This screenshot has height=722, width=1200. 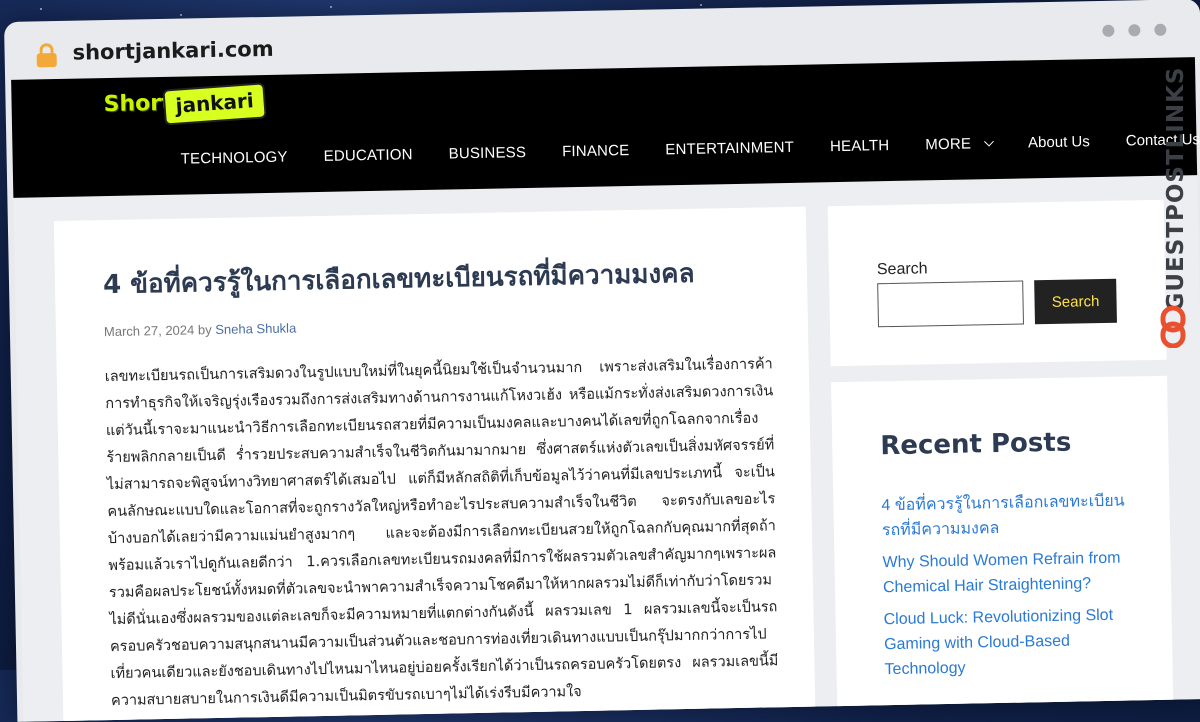 I want to click on article-by: by, so click(x=204, y=330).